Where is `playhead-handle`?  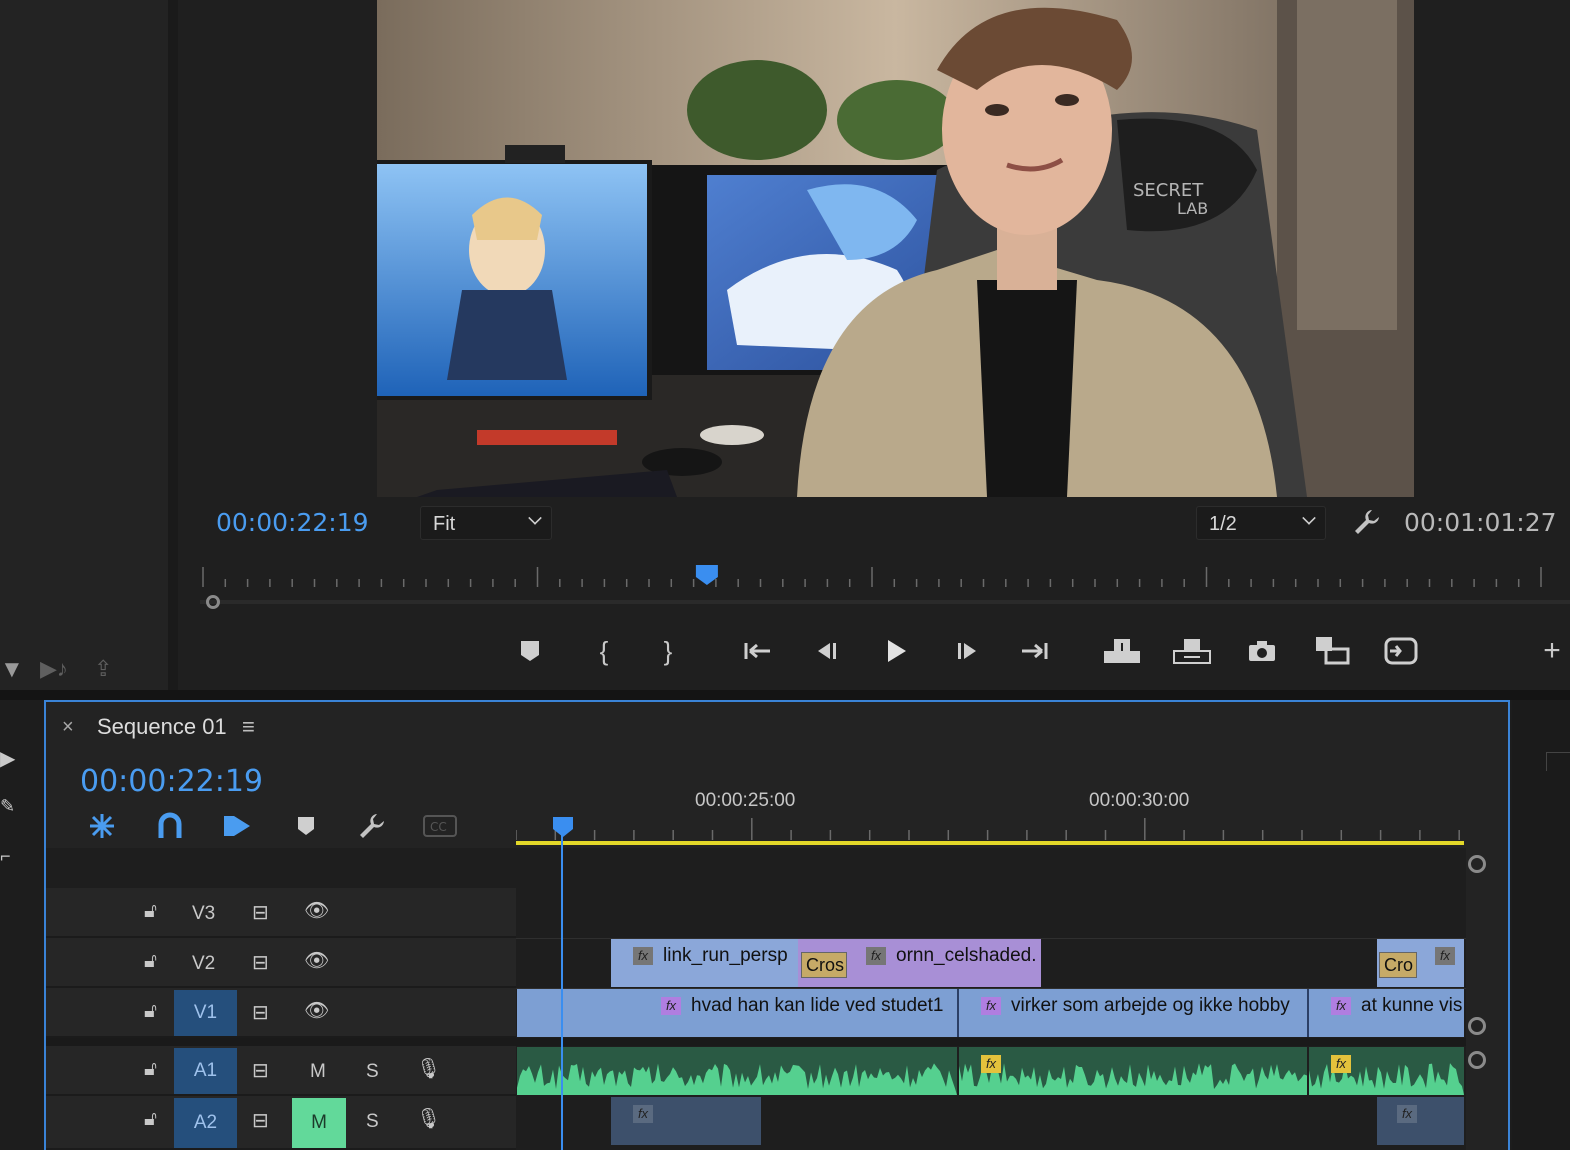 playhead-handle is located at coordinates (563, 829).